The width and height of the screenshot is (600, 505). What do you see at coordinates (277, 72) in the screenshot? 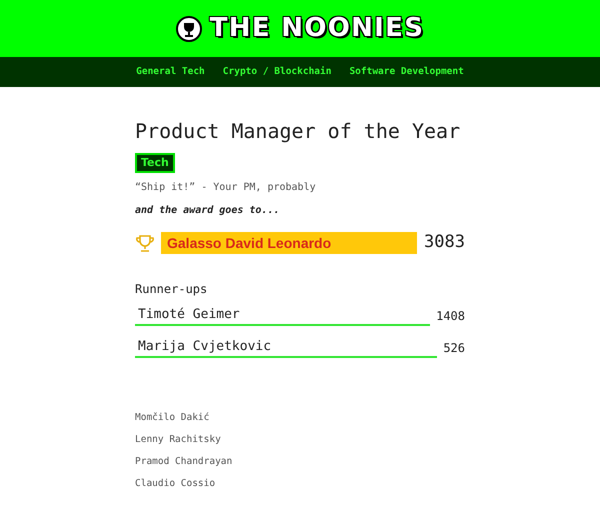
I see `nav-link: Crypto / Blockchain` at bounding box center [277, 72].